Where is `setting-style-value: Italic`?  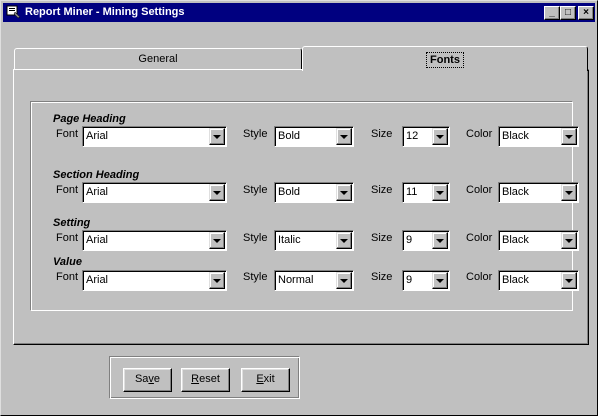
setting-style-value: Italic is located at coordinates (289, 240).